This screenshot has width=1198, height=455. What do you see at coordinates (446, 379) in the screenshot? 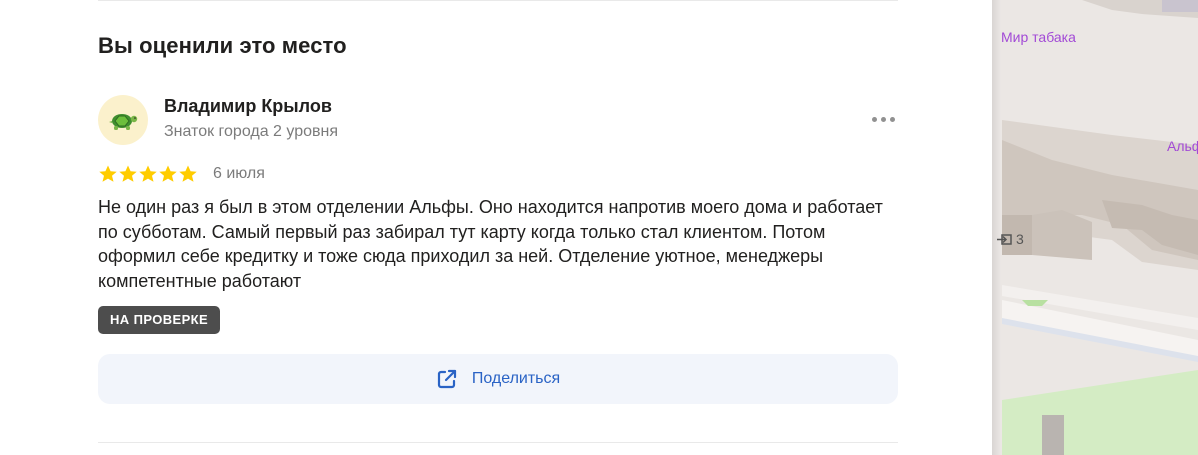
I see `share-external-icon` at bounding box center [446, 379].